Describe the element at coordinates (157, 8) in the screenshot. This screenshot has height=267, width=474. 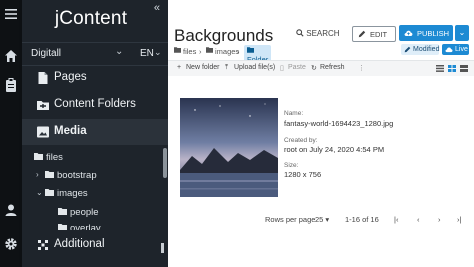
I see `collapse-nav-icon: «` at that location.